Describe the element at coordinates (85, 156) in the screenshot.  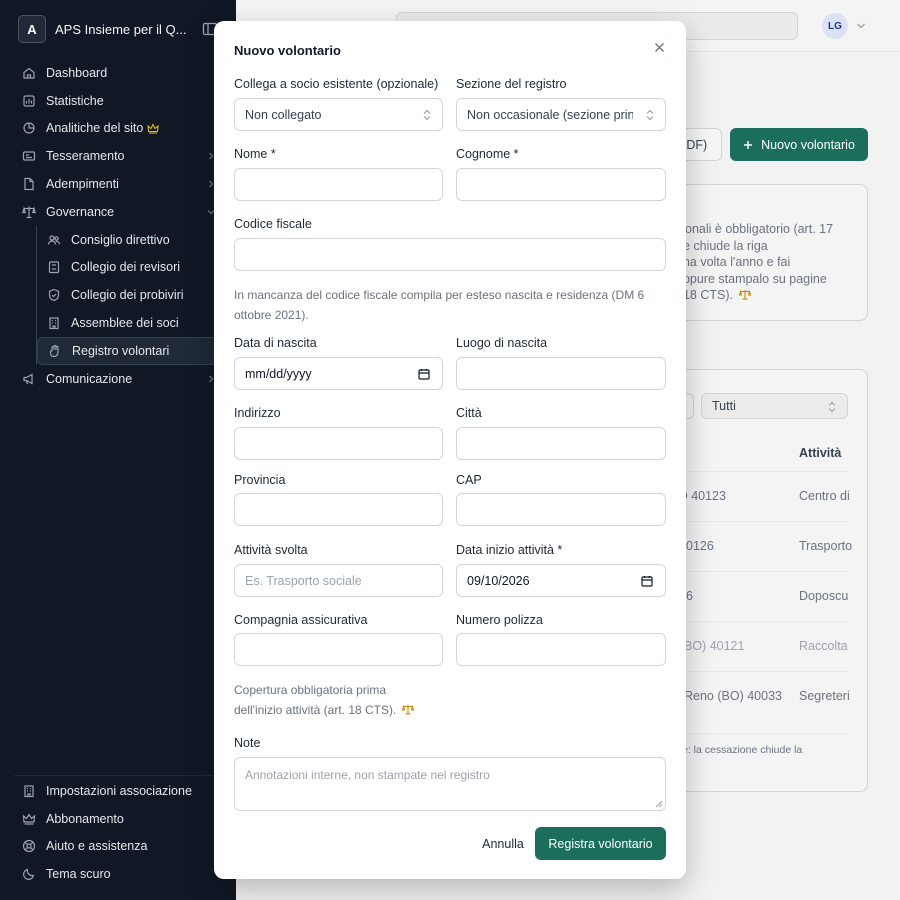
I see `sidebar-item-label: Tesseramento` at that location.